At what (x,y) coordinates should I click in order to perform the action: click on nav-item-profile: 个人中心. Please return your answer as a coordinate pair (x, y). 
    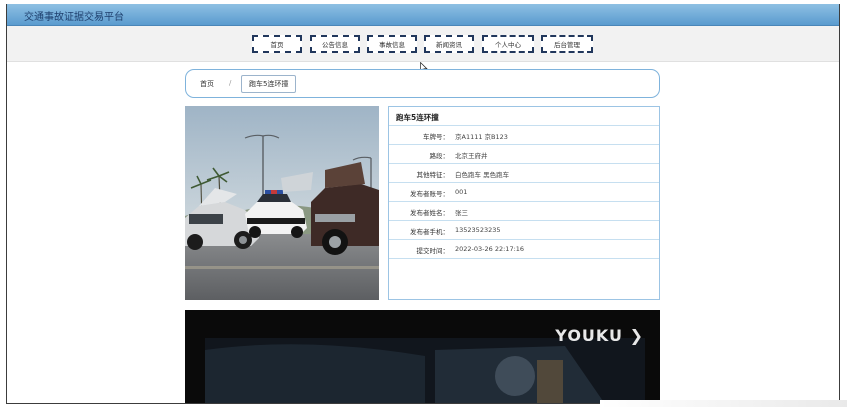
    Looking at the image, I should click on (508, 44).